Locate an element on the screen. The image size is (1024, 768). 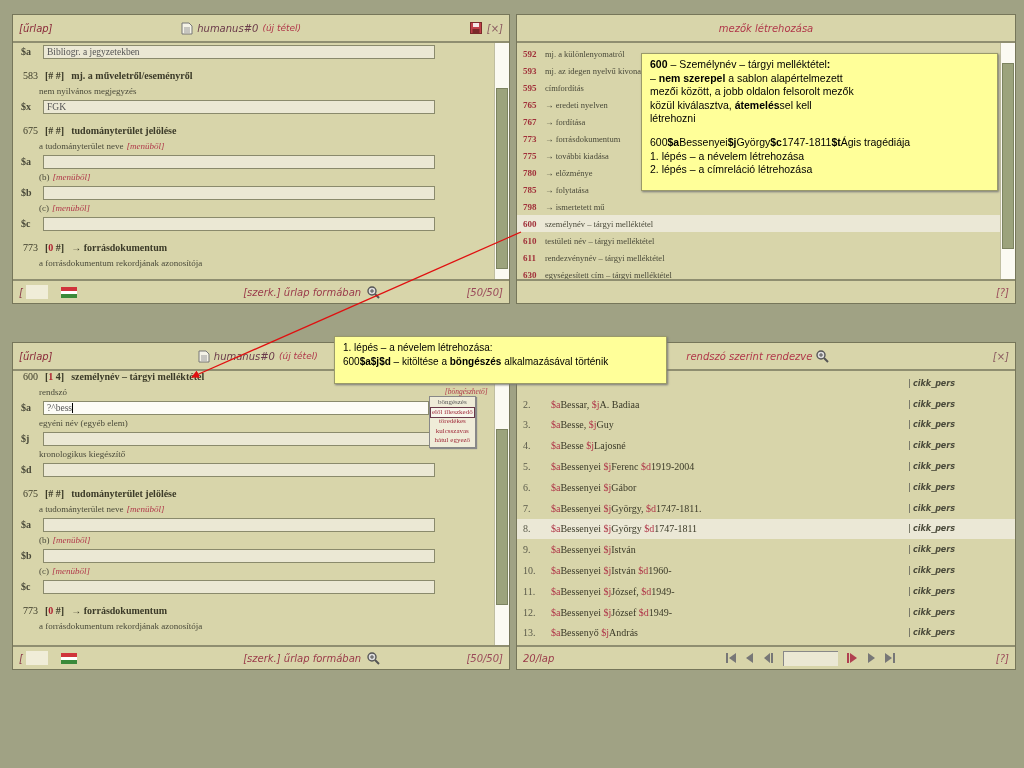
rewind-icon is located at coordinates (768, 658).